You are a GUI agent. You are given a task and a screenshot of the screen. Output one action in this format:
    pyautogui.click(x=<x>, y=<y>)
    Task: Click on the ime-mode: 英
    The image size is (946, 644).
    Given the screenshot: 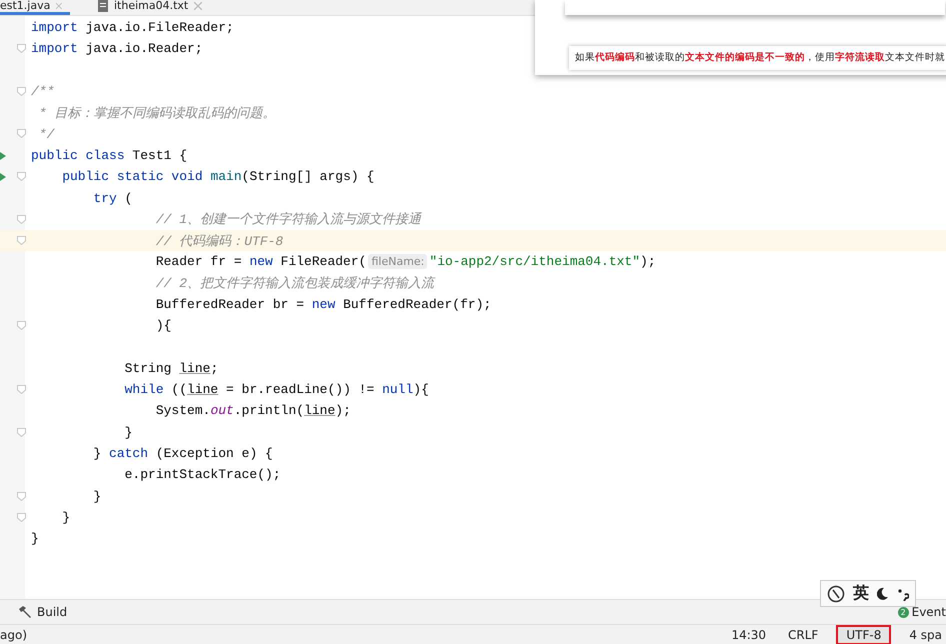 What is the action you would take?
    pyautogui.click(x=861, y=593)
    